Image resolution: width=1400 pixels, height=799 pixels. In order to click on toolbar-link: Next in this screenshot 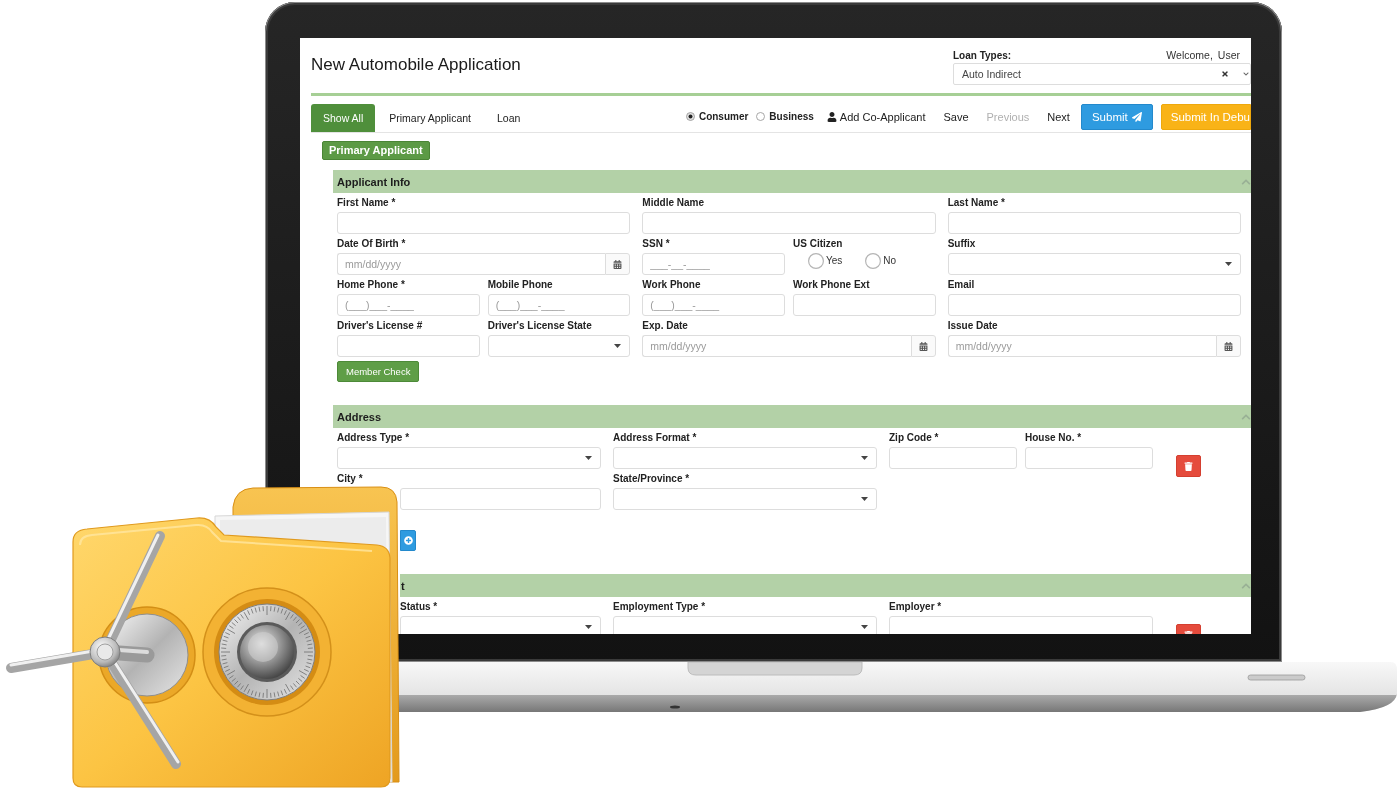, I will do `click(1058, 116)`.